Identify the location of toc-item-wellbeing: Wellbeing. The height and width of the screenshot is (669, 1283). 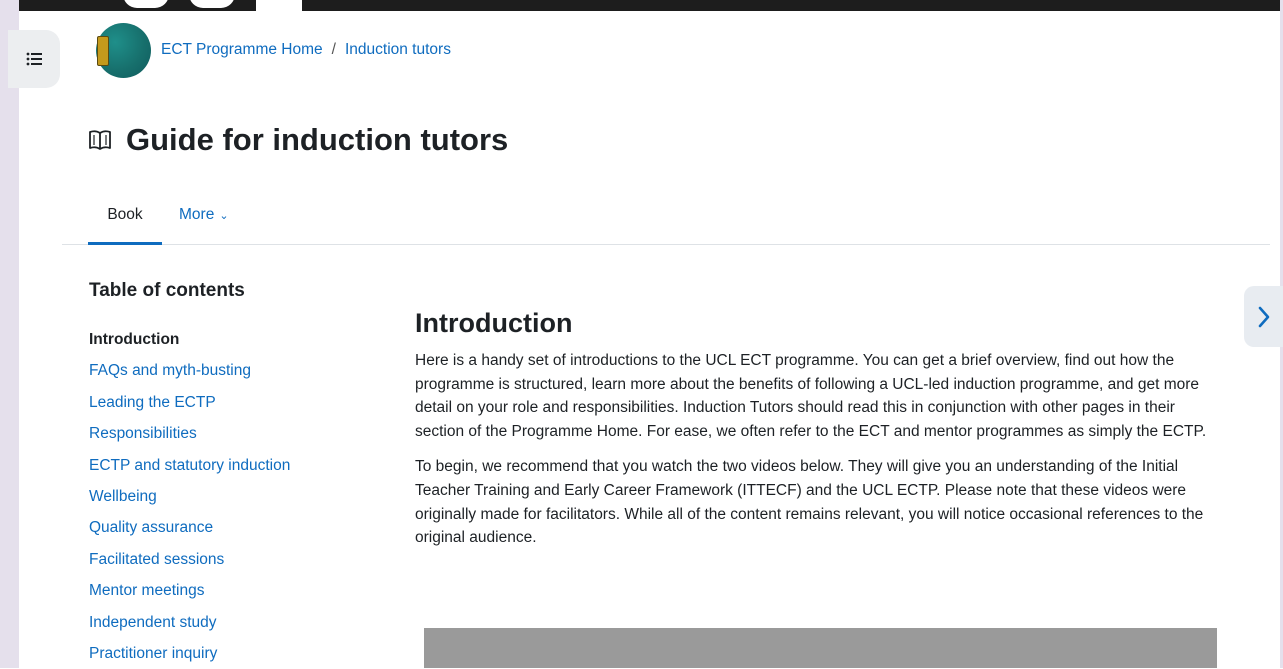
(234, 496).